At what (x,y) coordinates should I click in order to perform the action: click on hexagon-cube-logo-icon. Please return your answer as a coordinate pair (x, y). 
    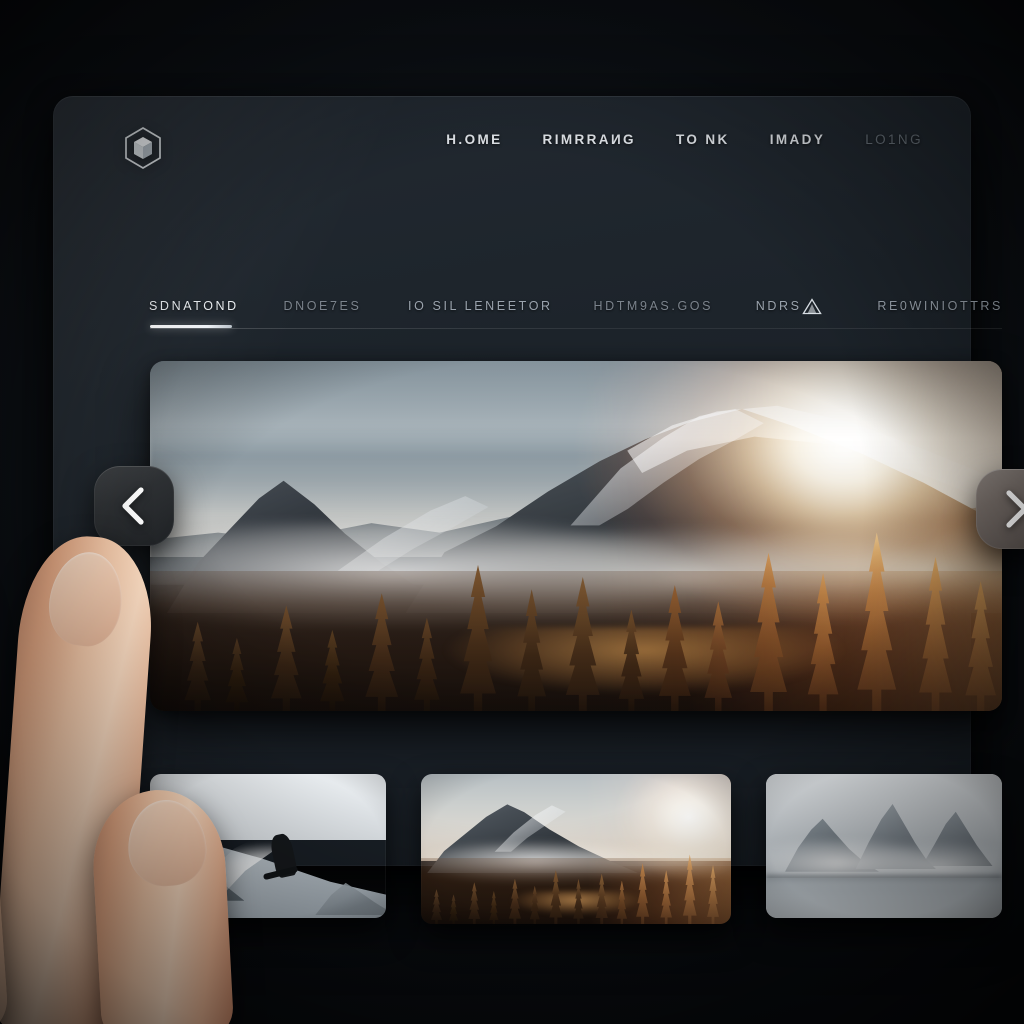
    Looking at the image, I should click on (143, 148).